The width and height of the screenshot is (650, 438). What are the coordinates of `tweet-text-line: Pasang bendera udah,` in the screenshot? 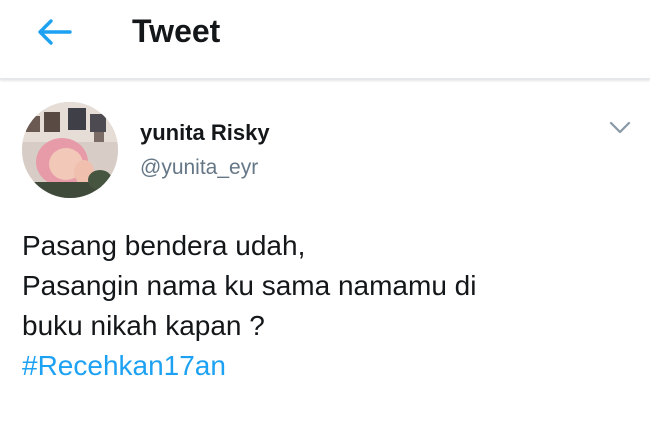 It's located at (164, 245).